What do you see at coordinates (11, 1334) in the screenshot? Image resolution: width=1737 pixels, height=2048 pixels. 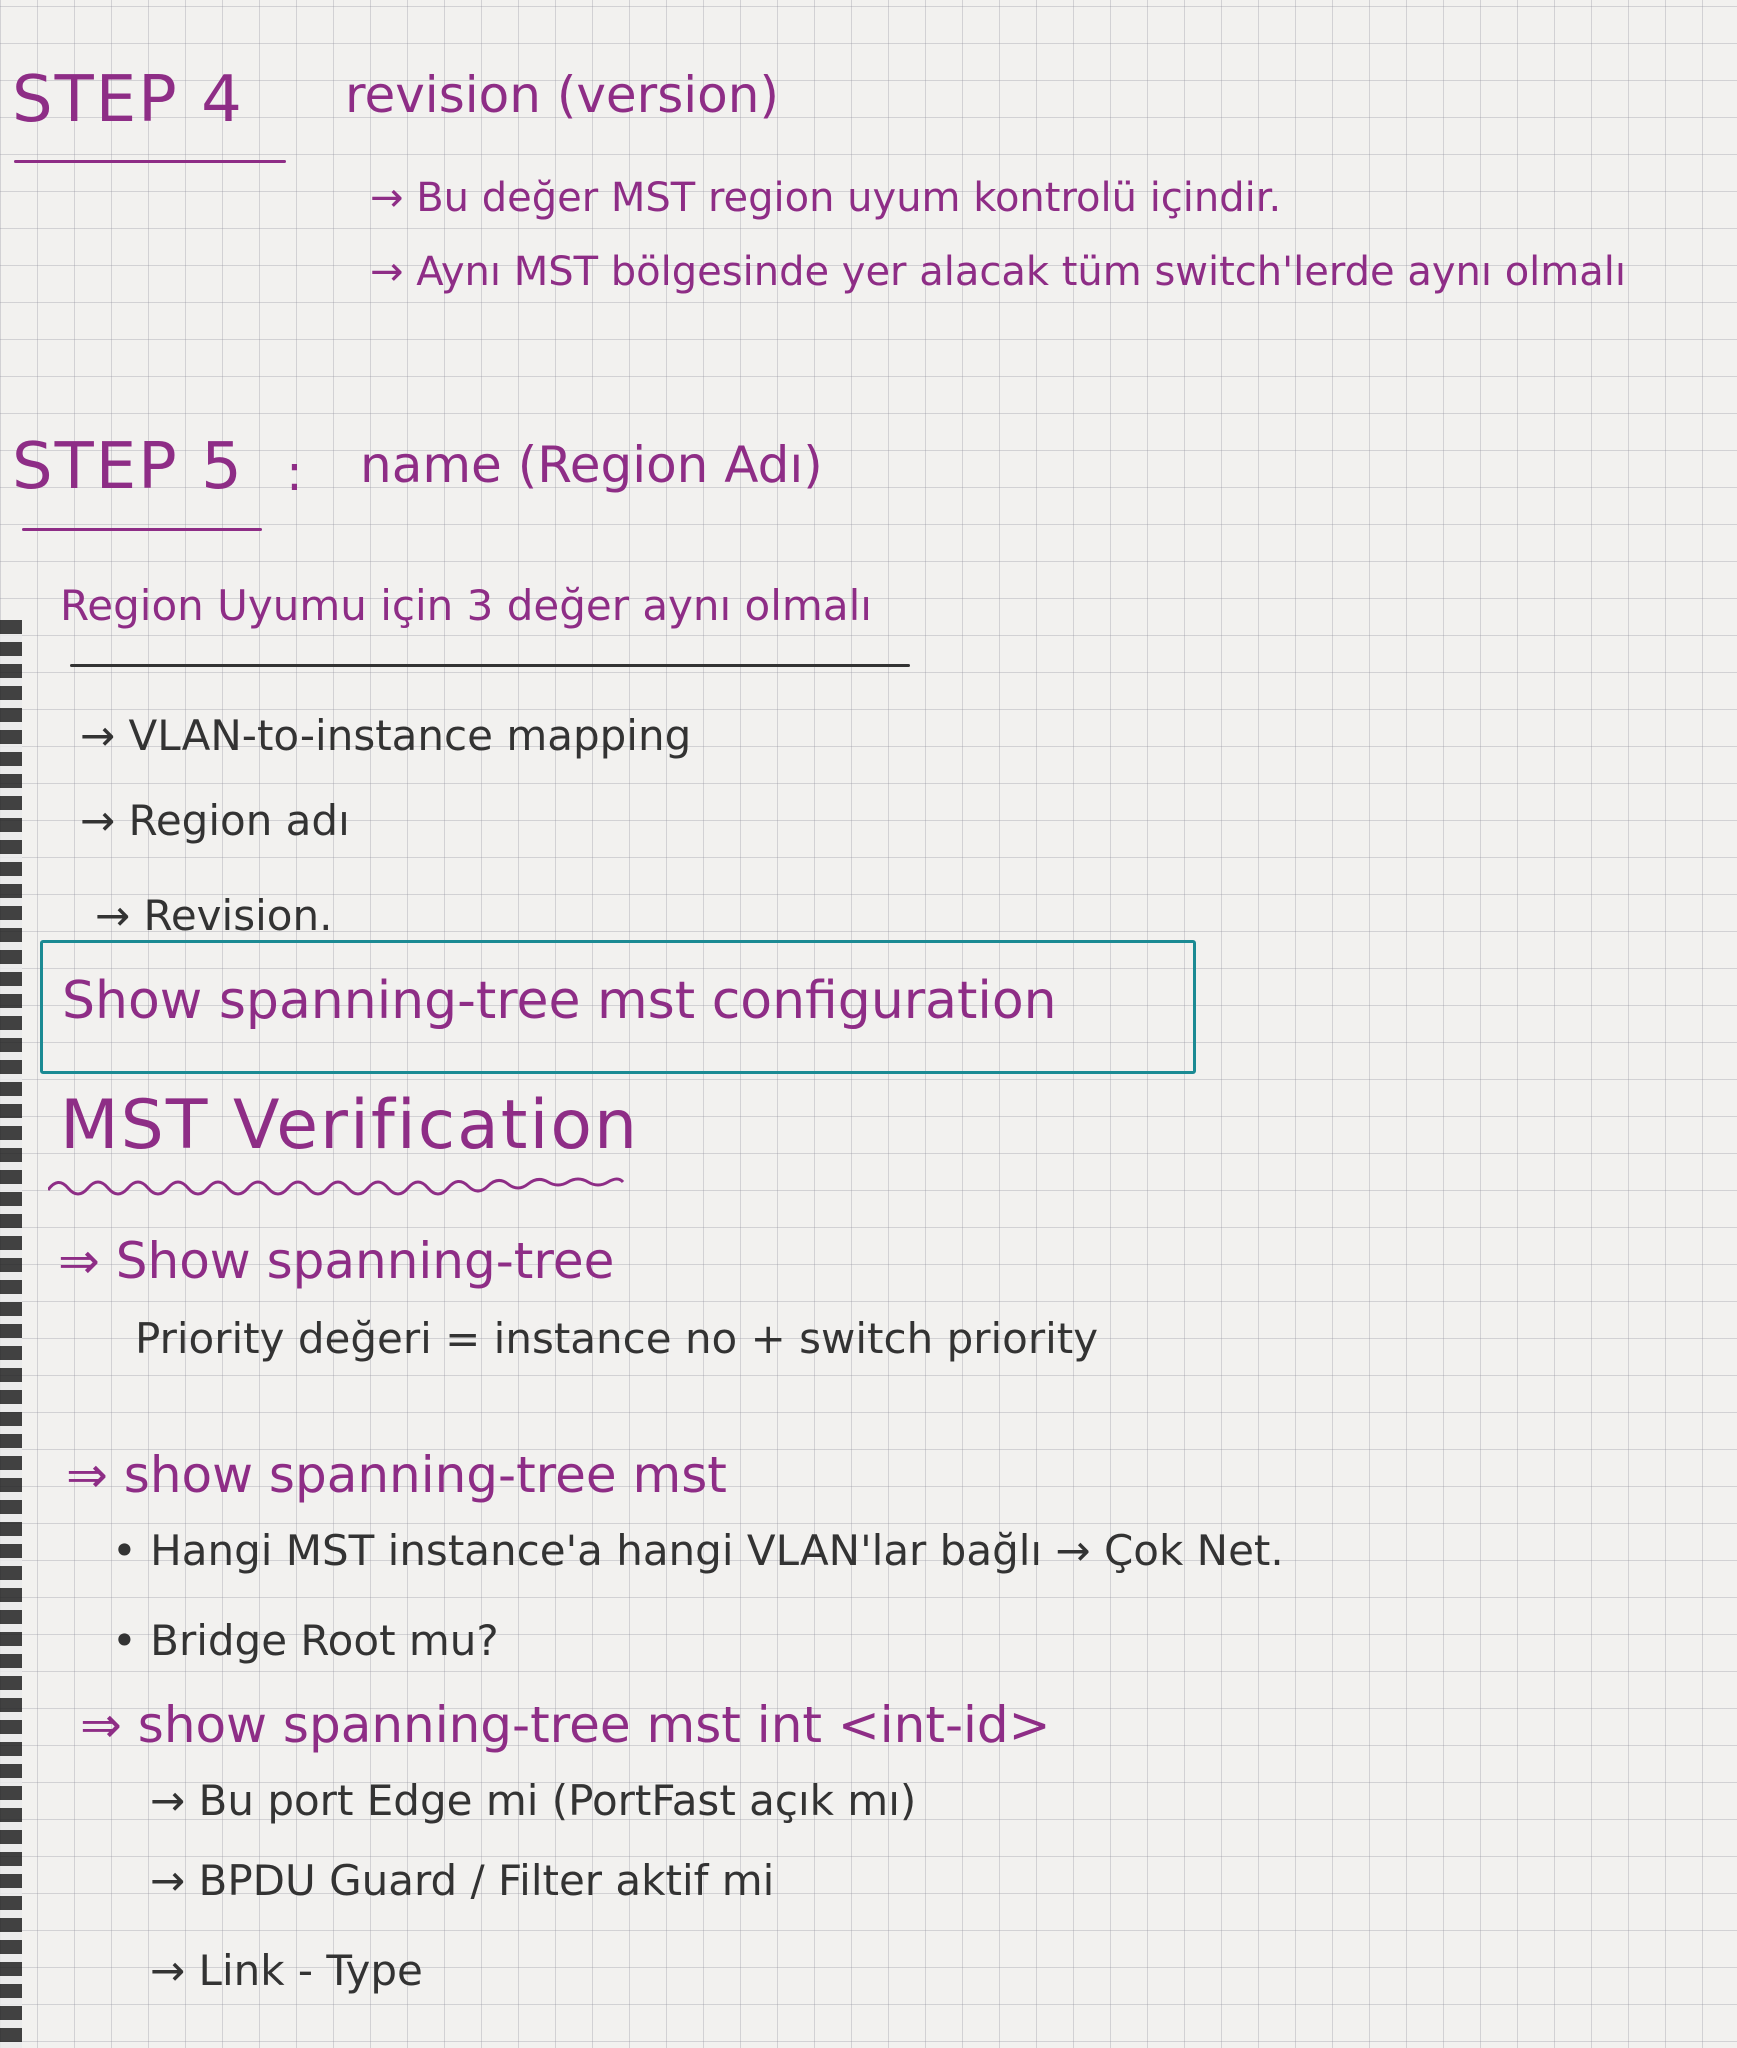 I see `spiral-binding` at bounding box center [11, 1334].